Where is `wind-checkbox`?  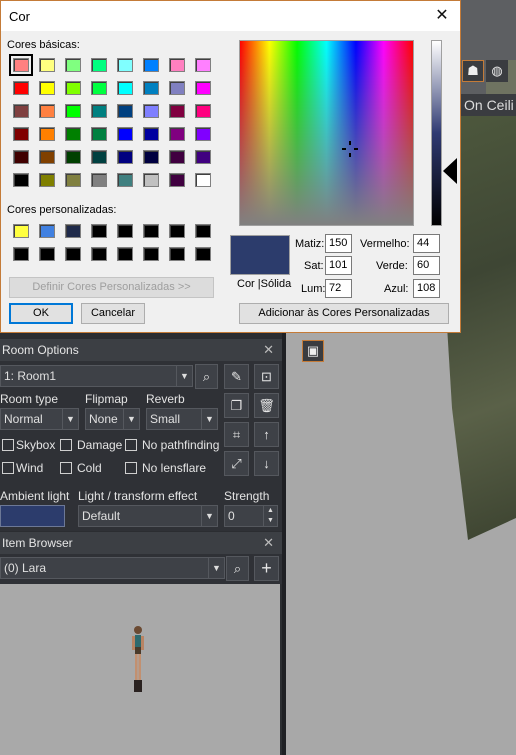
wind-checkbox is located at coordinates (8, 468).